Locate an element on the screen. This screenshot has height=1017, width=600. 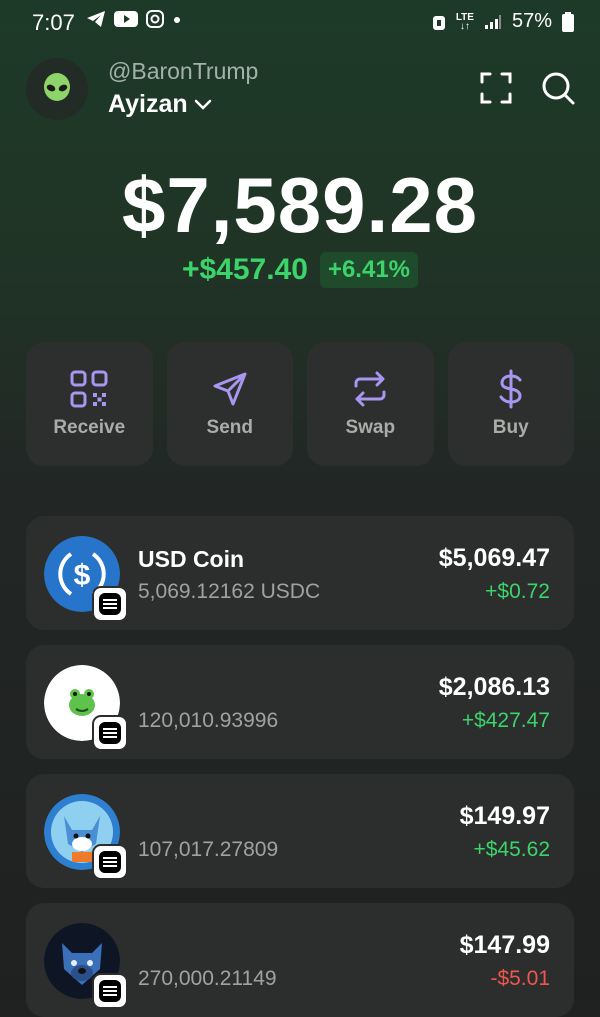
token-value: $5,069.47 is located at coordinates (494, 558).